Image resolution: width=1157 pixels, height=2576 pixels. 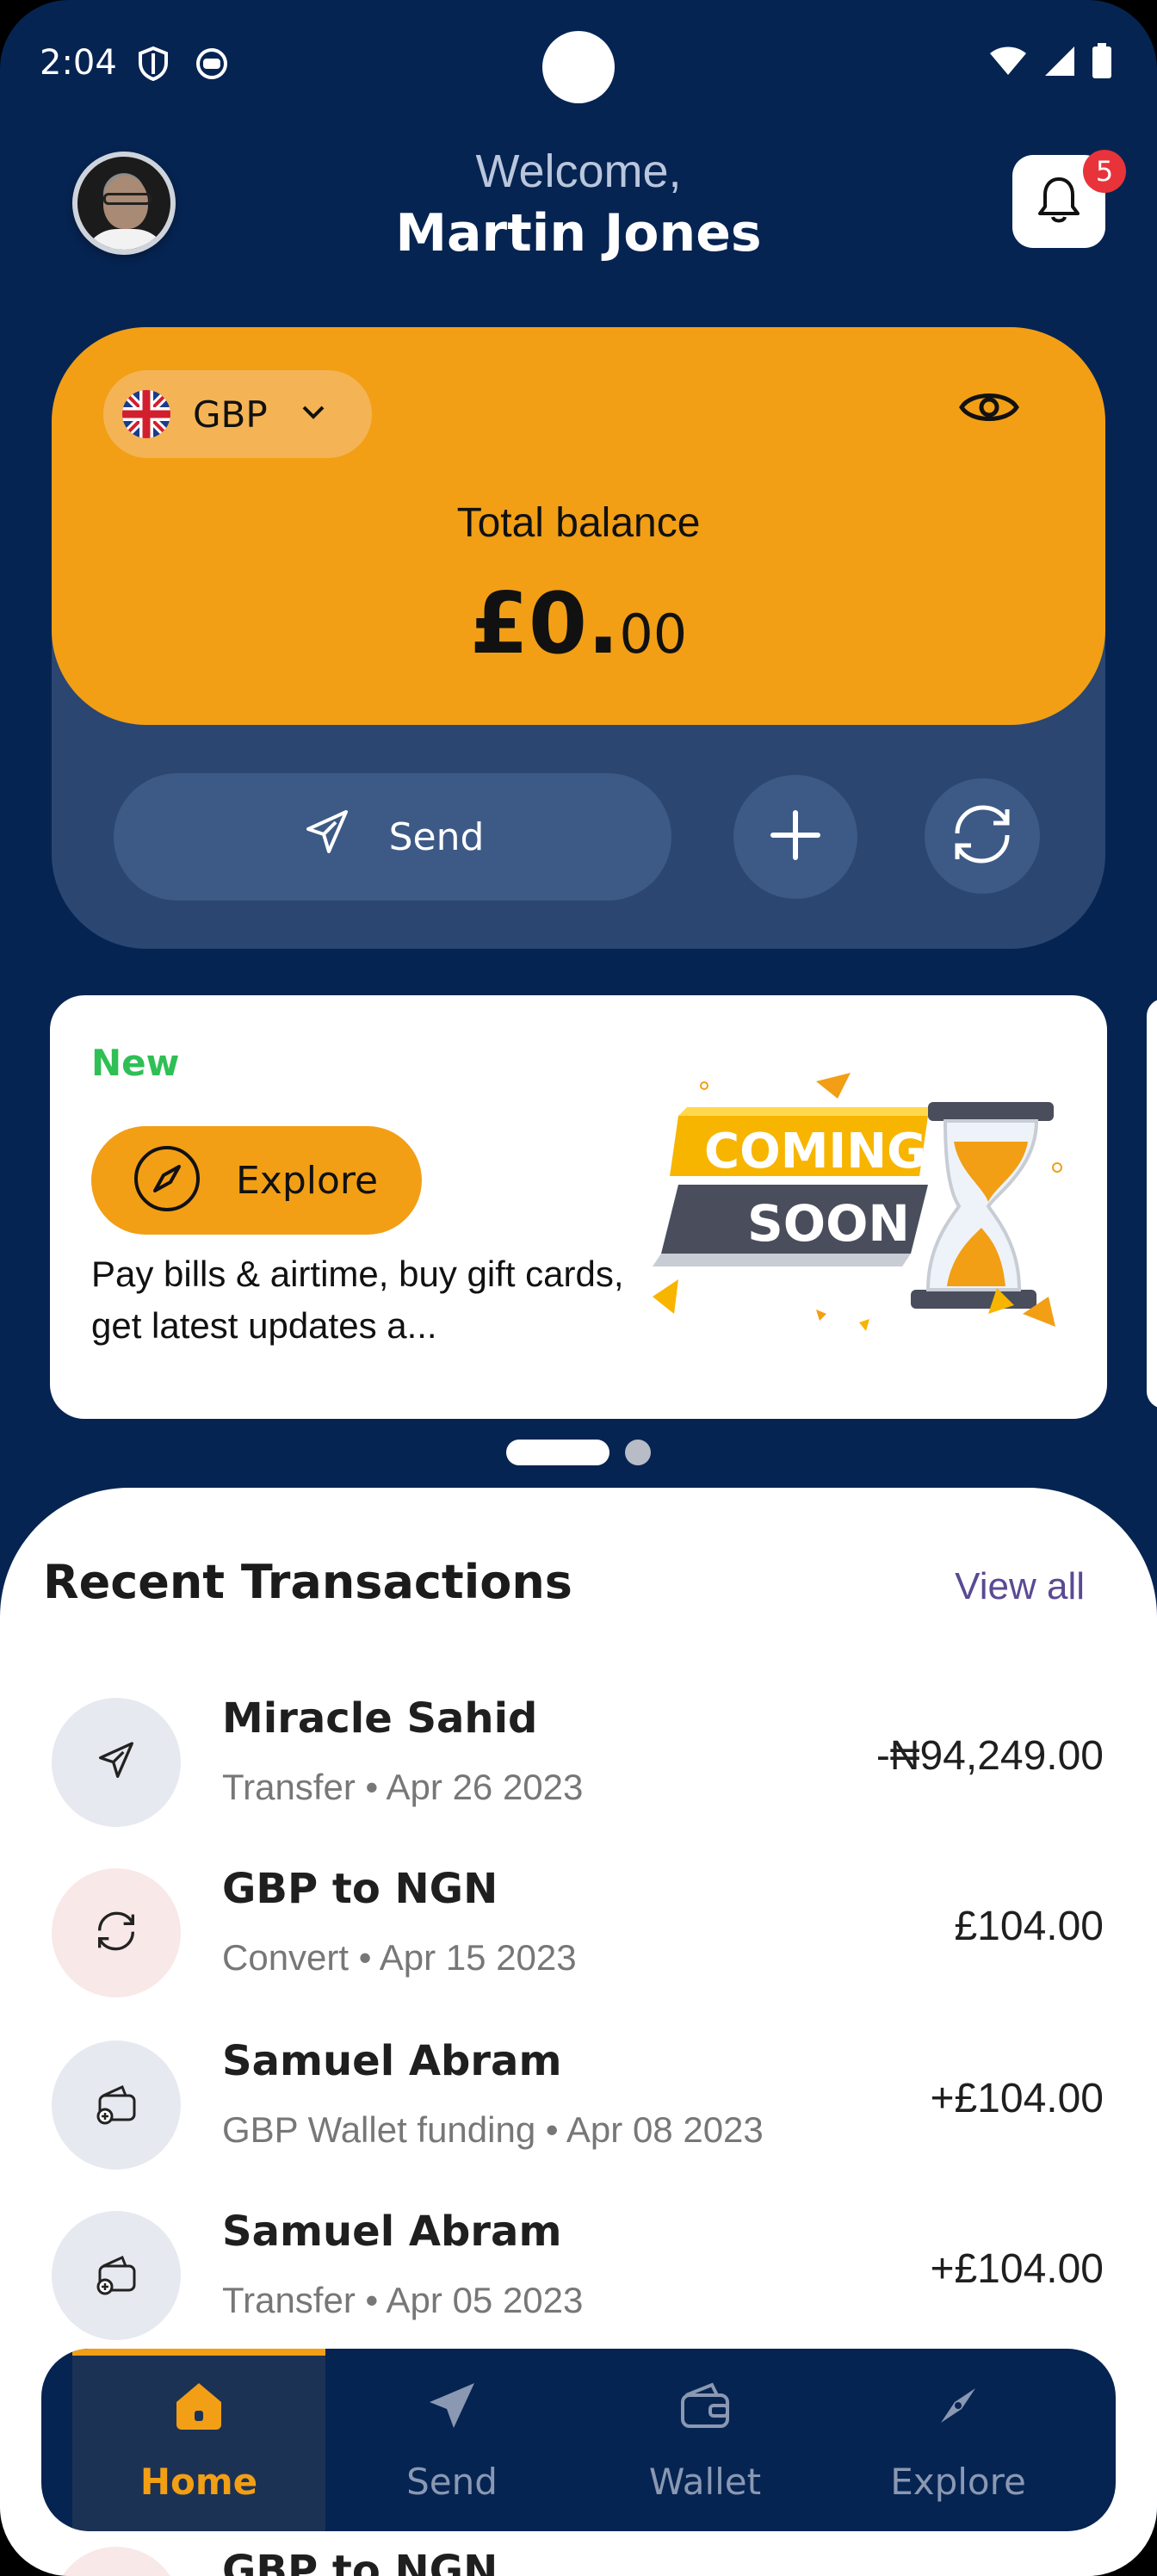 I want to click on toggle-balance-visibility-button, so click(x=989, y=409).